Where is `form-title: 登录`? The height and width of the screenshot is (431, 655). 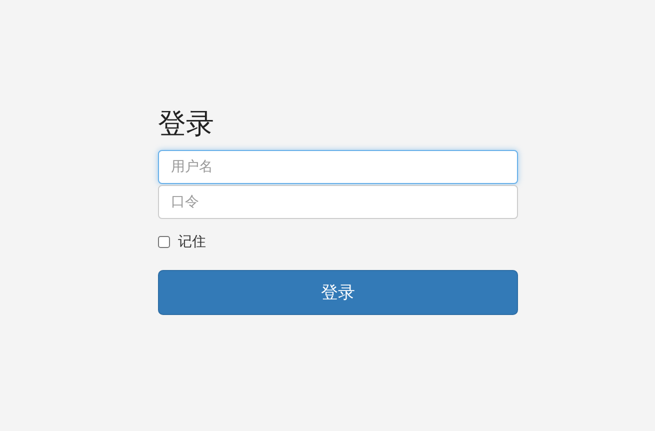
form-title: 登录 is located at coordinates (186, 124).